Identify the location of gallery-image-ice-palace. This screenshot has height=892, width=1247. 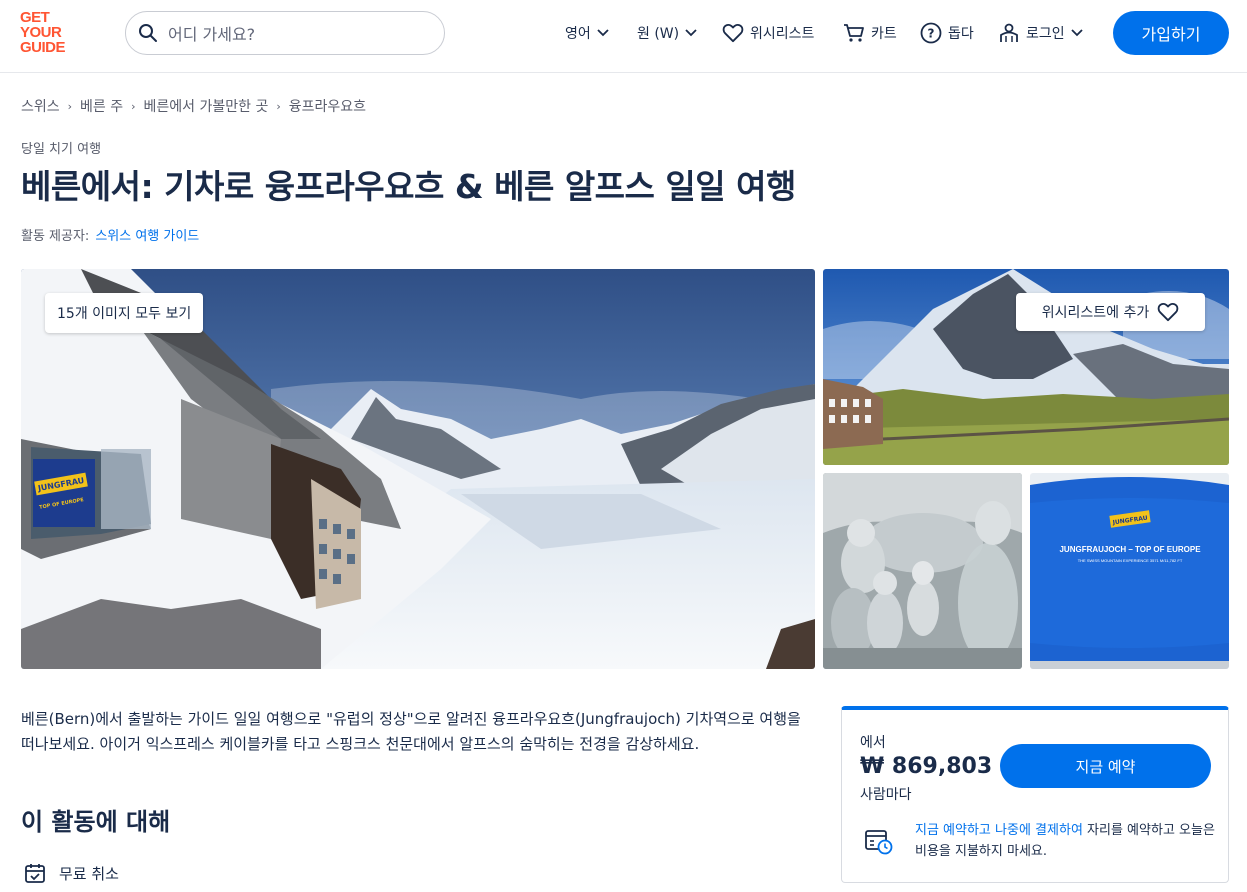
(922, 571).